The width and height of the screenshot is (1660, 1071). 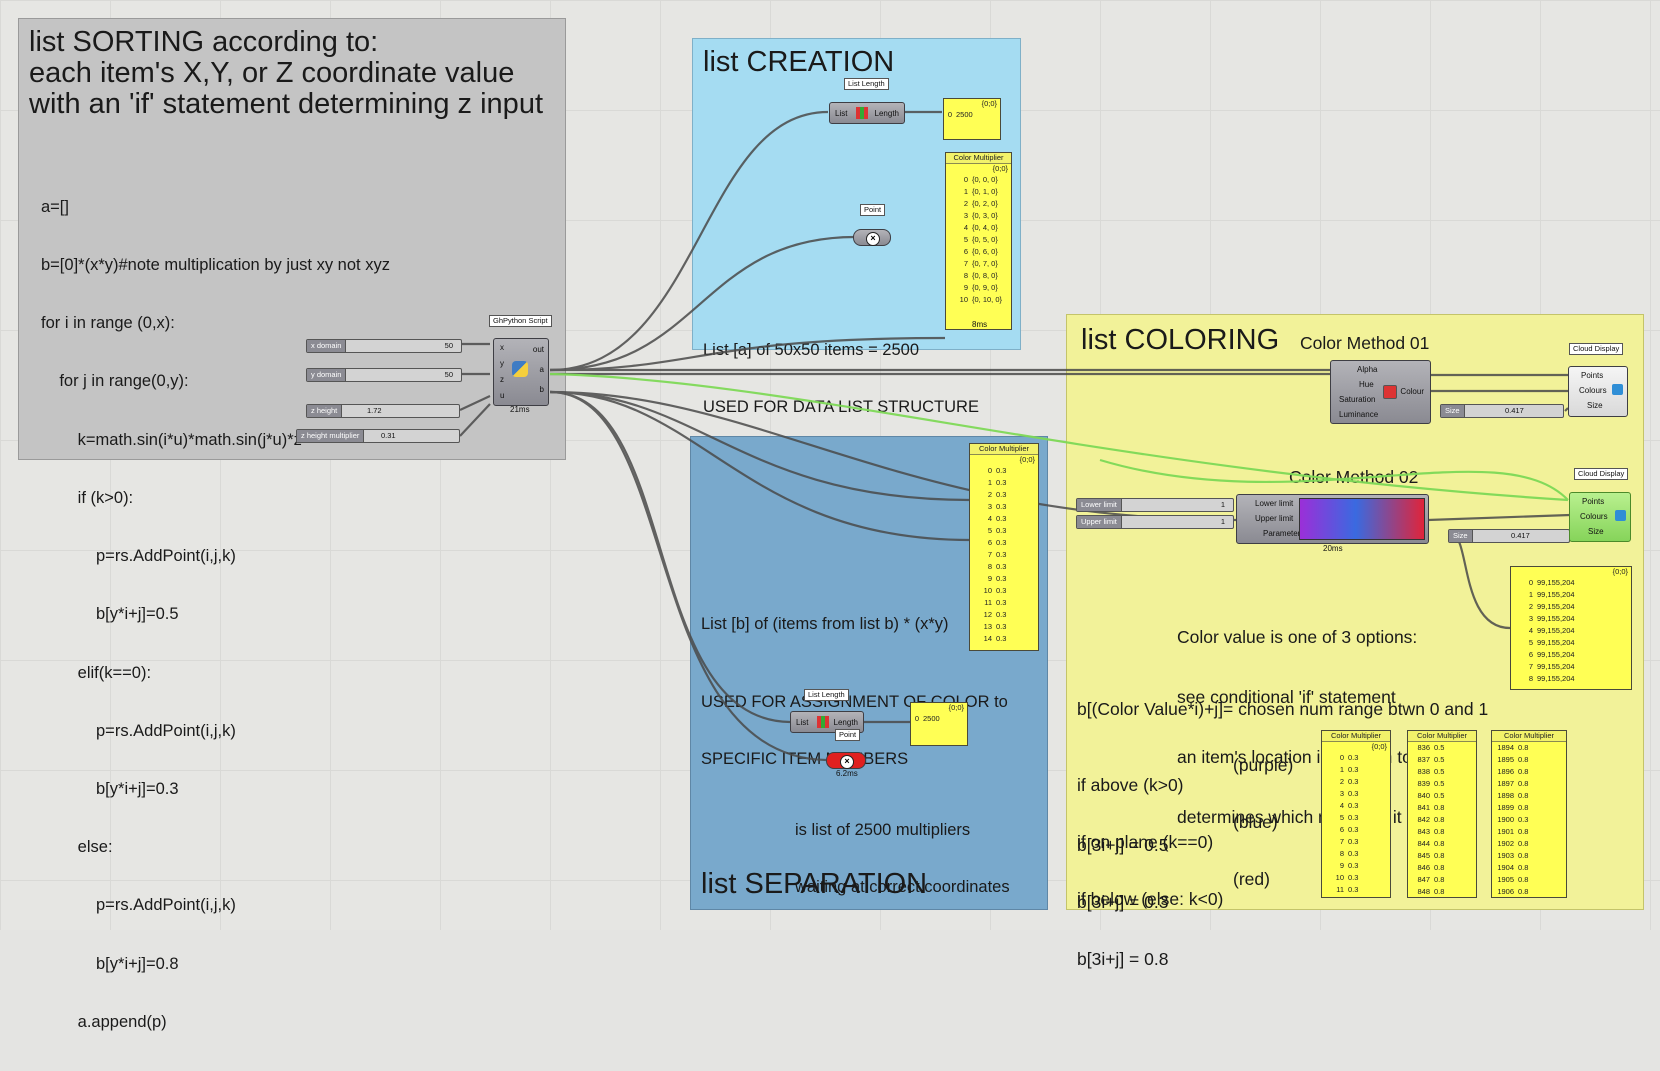 I want to click on list-item: 6 99,155,204, so click(x=1571, y=655).